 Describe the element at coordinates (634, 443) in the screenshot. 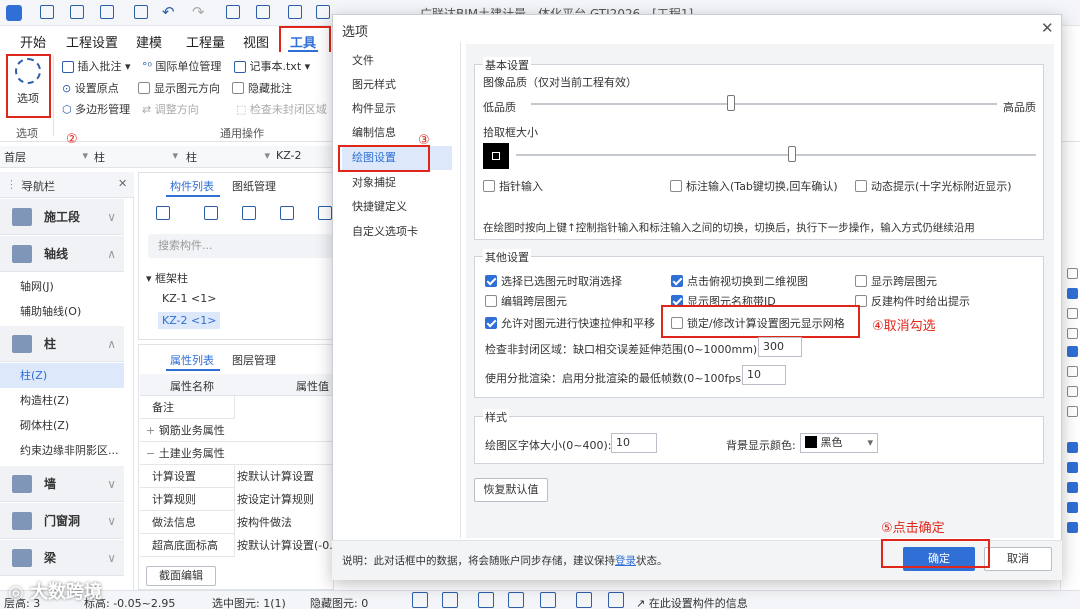

I see `font-size-input: 10` at that location.